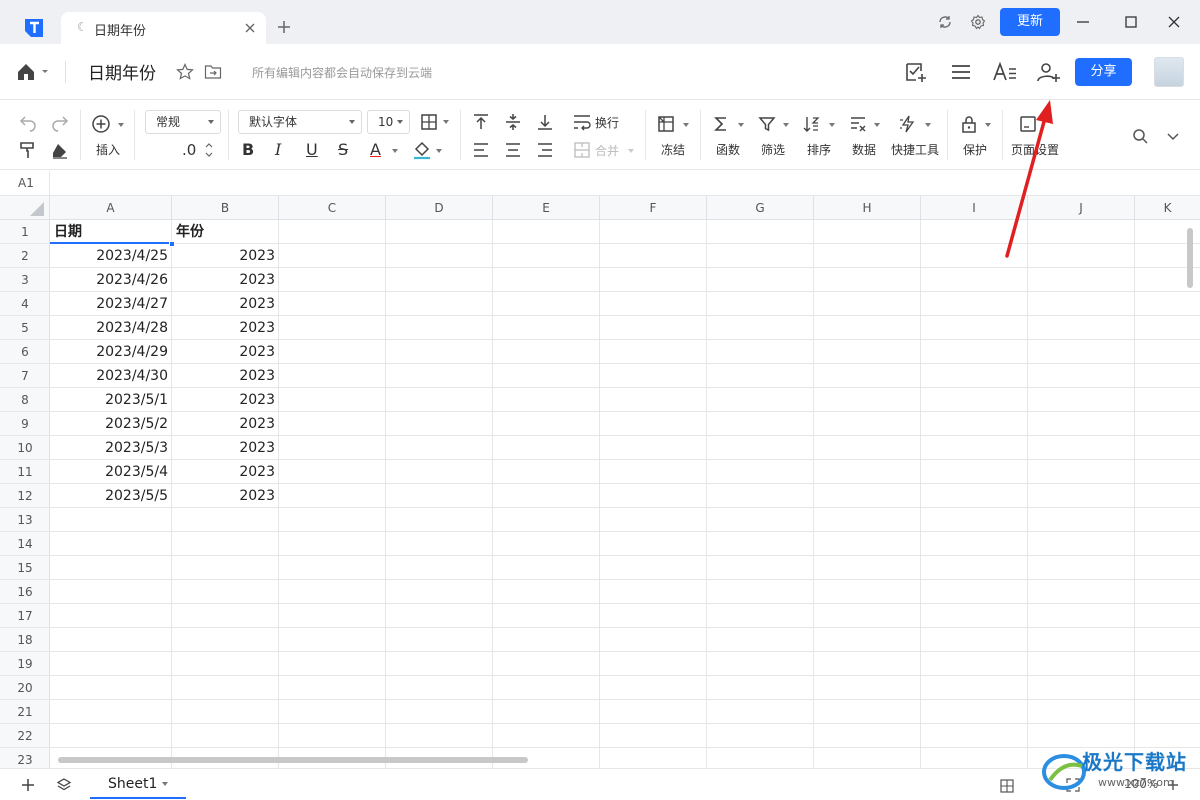  What do you see at coordinates (209, 150) in the screenshot?
I see `decimal-stepper-icon` at bounding box center [209, 150].